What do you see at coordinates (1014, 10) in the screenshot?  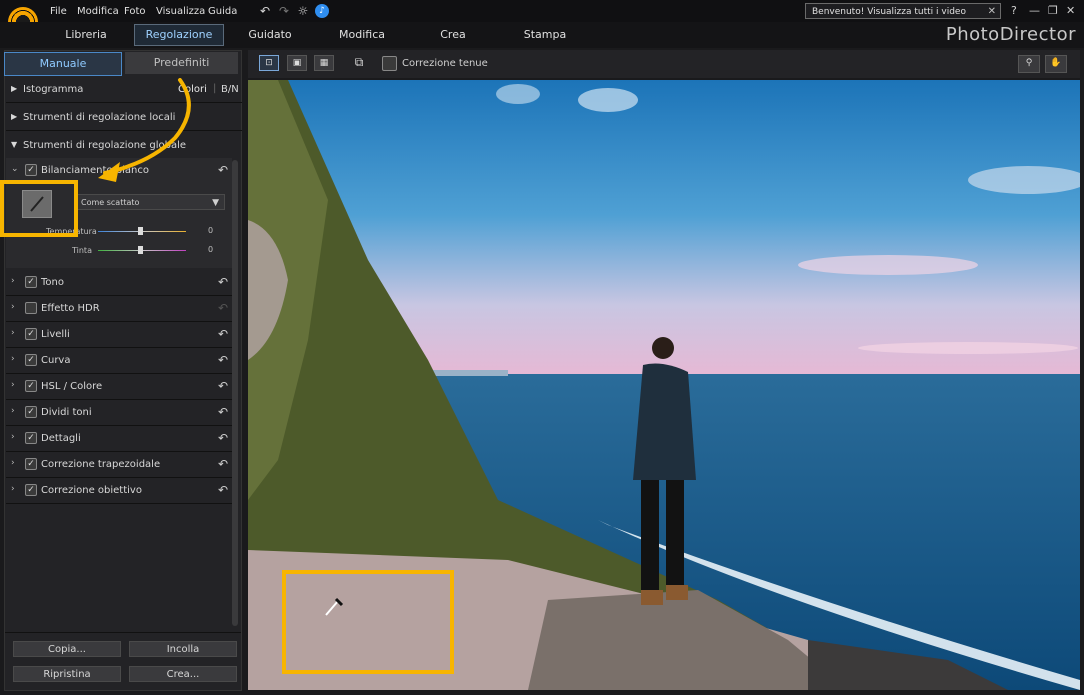 I see `help-button: ?` at bounding box center [1014, 10].